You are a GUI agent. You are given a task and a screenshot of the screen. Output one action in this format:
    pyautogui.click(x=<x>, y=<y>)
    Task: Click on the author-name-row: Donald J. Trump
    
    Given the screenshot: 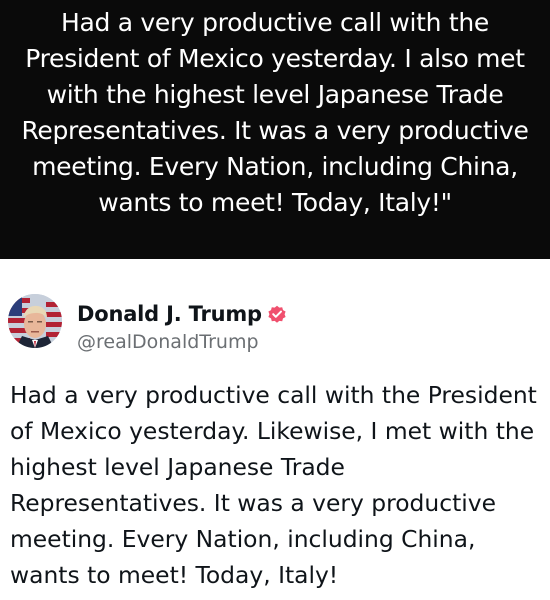 What is the action you would take?
    pyautogui.click(x=182, y=314)
    